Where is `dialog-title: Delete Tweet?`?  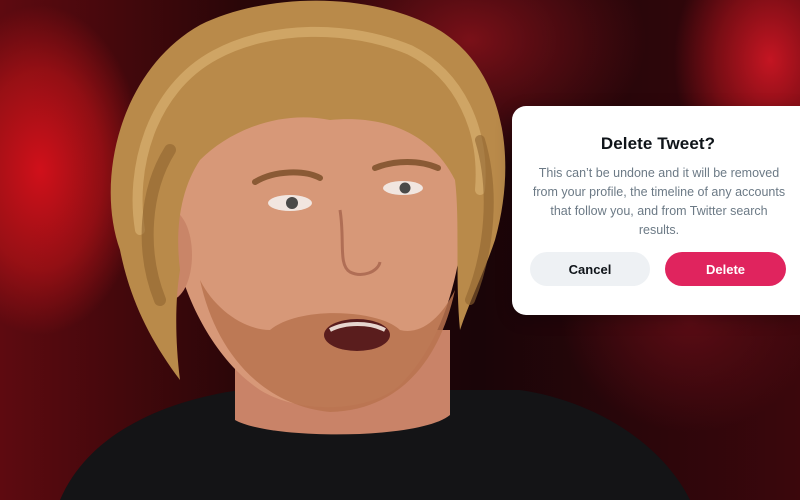 dialog-title: Delete Tweet? is located at coordinates (658, 143).